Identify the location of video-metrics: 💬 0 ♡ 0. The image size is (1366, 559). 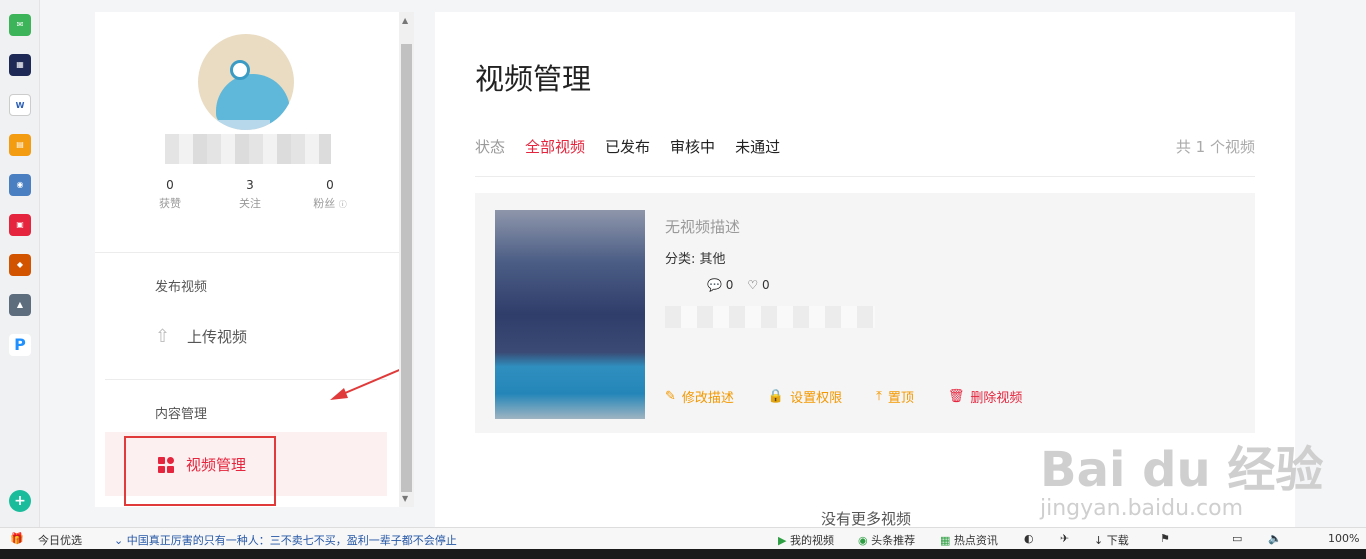
(738, 285).